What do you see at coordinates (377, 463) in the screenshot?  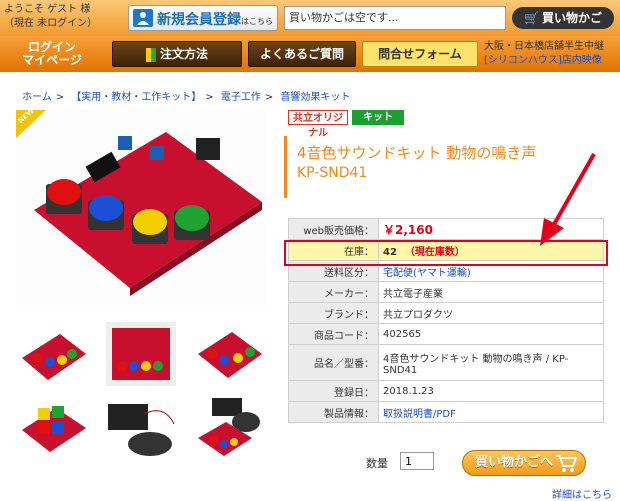 I see `quantity-label: 数量` at bounding box center [377, 463].